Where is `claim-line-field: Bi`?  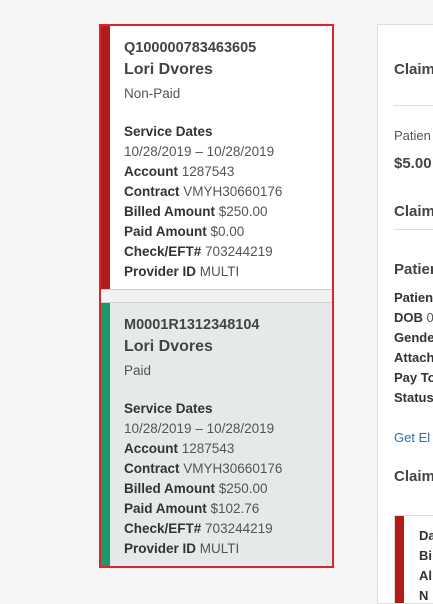
claim-line-field: Bi is located at coordinates (425, 555).